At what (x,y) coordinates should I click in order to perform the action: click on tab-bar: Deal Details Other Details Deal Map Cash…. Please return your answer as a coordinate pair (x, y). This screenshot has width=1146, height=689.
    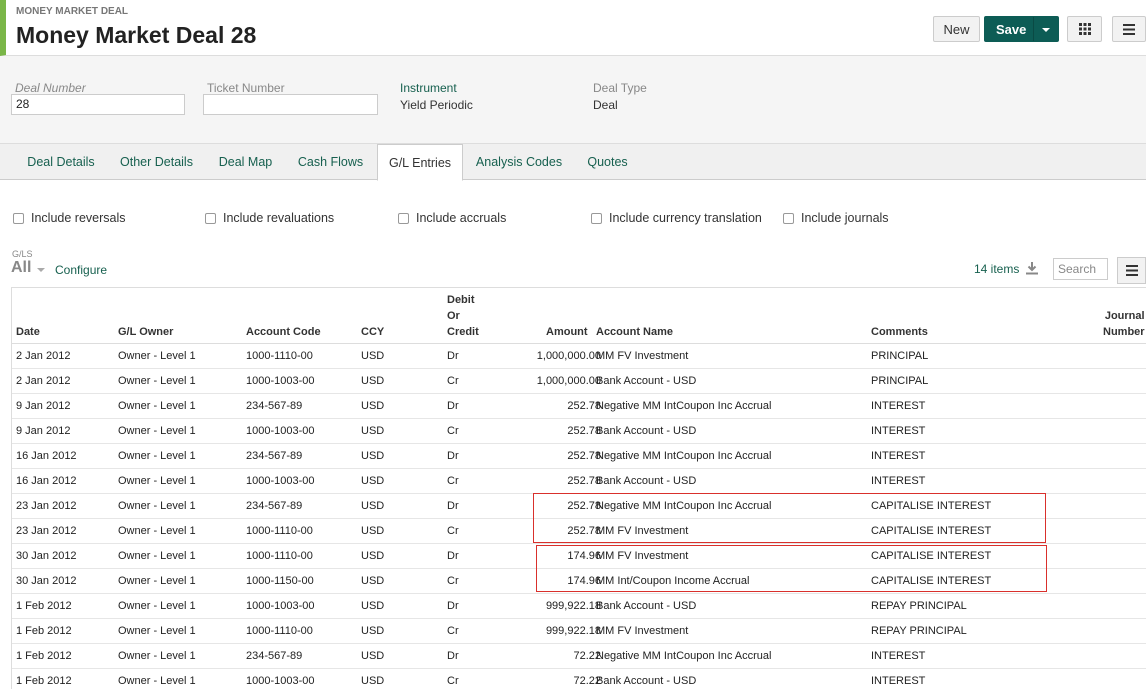
    Looking at the image, I should click on (573, 162).